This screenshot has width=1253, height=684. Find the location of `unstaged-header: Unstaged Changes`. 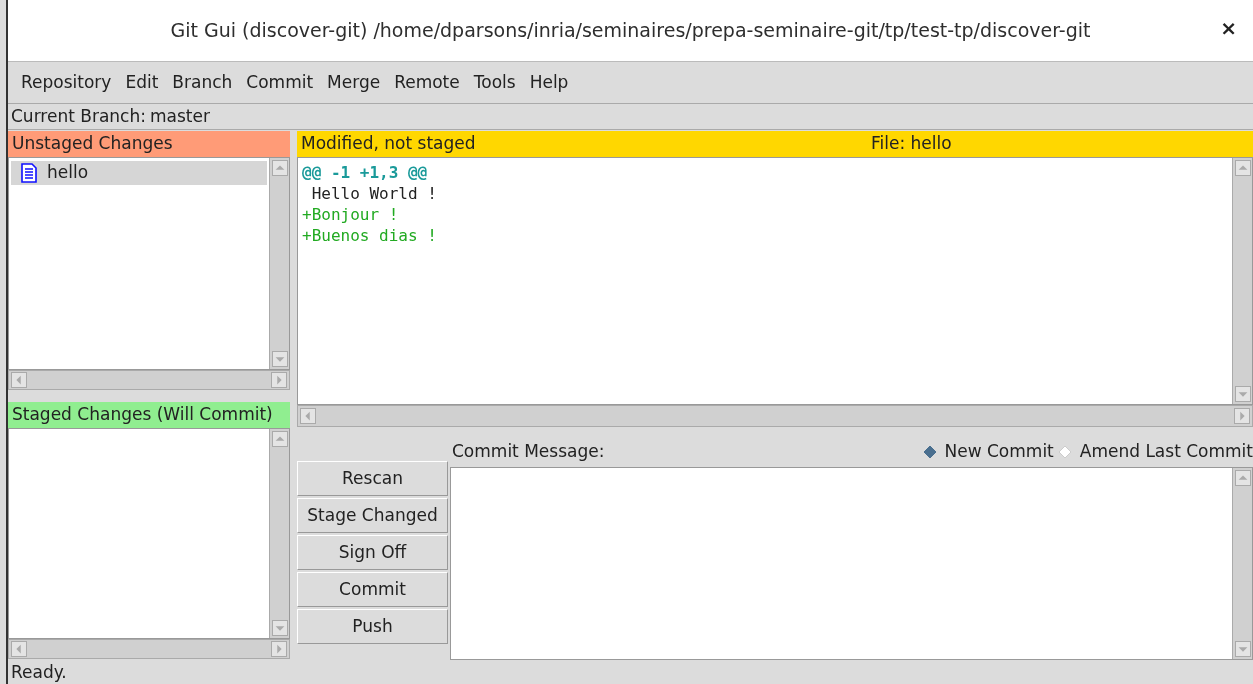

unstaged-header: Unstaged Changes is located at coordinates (149, 144).